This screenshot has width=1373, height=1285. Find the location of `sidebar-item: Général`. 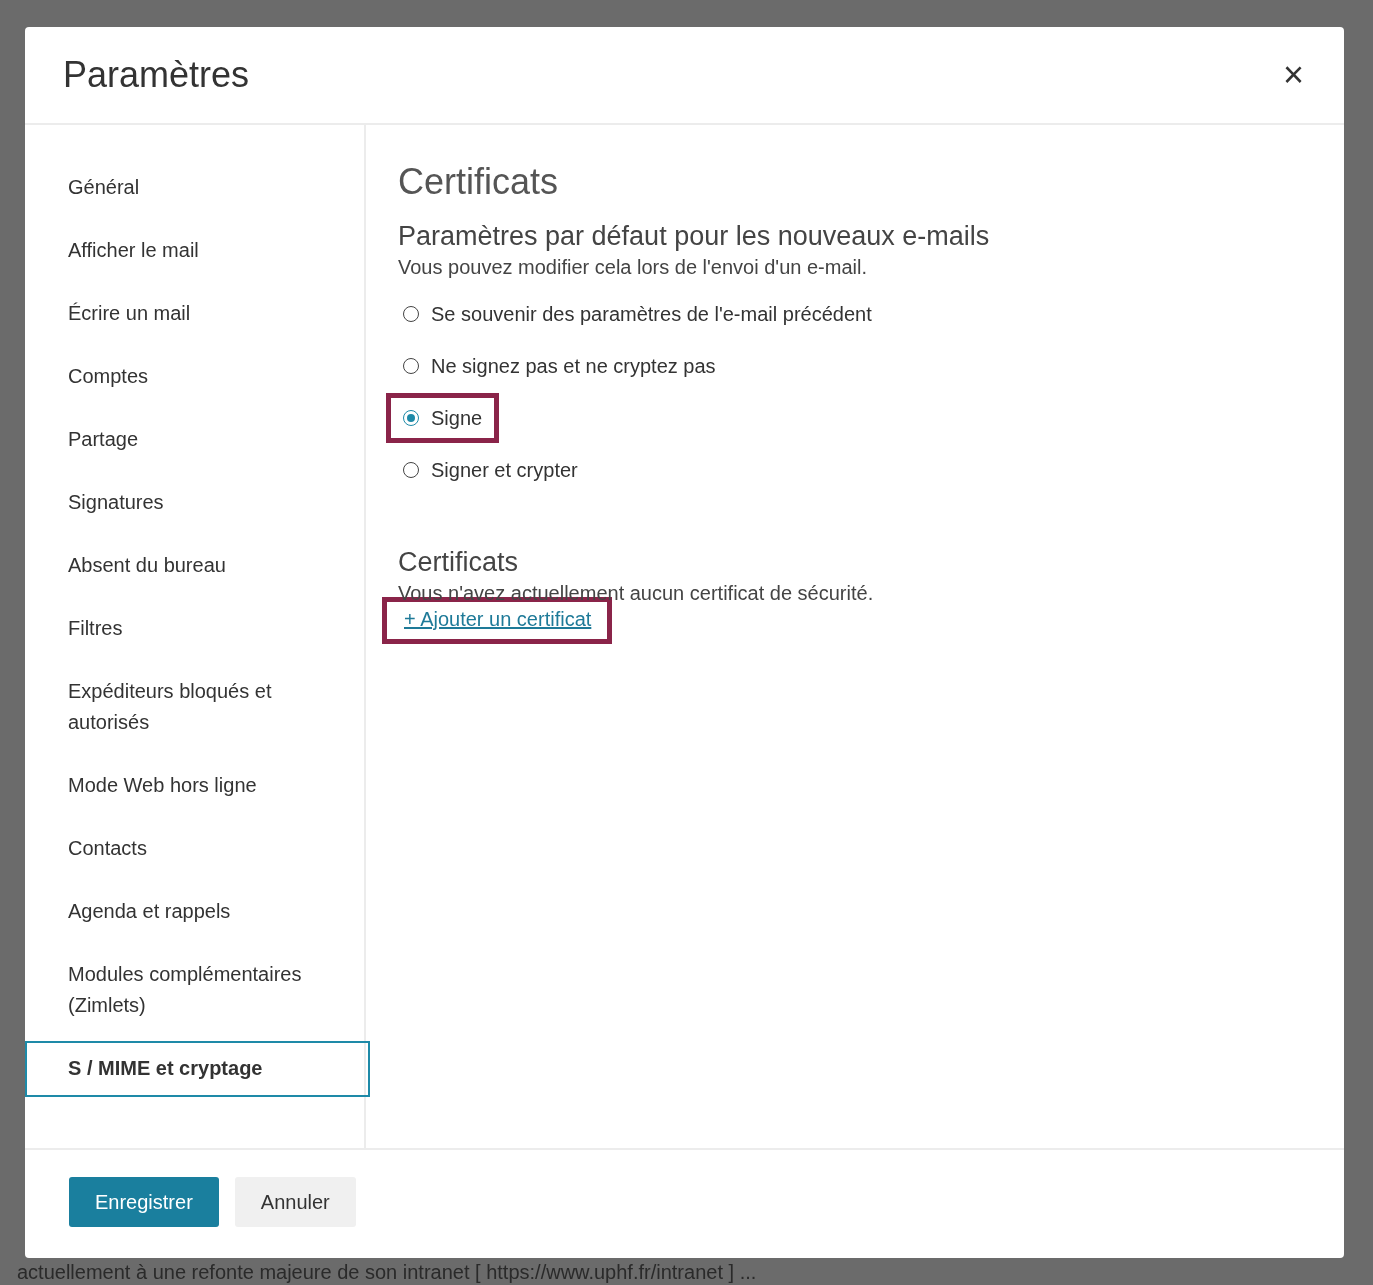

sidebar-item: Général is located at coordinates (196, 187).